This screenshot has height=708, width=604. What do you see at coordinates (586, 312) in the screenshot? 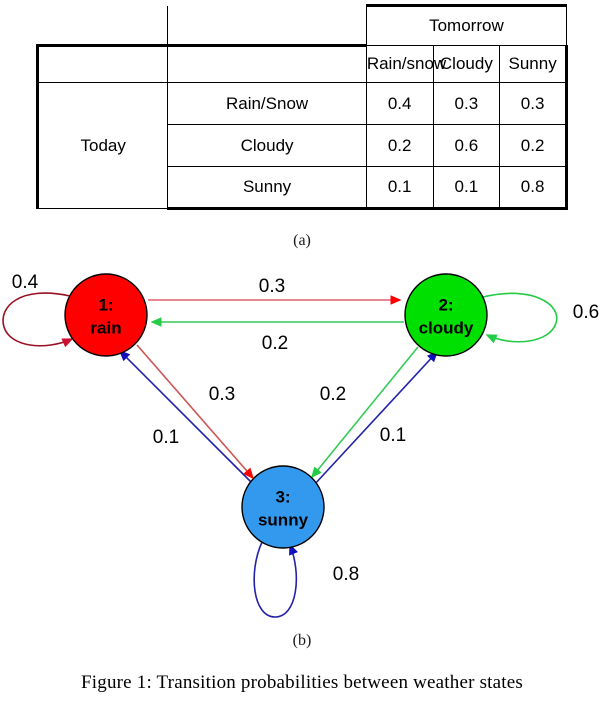
I see `edge-weight-cloudy-cloudy: 0.6` at bounding box center [586, 312].